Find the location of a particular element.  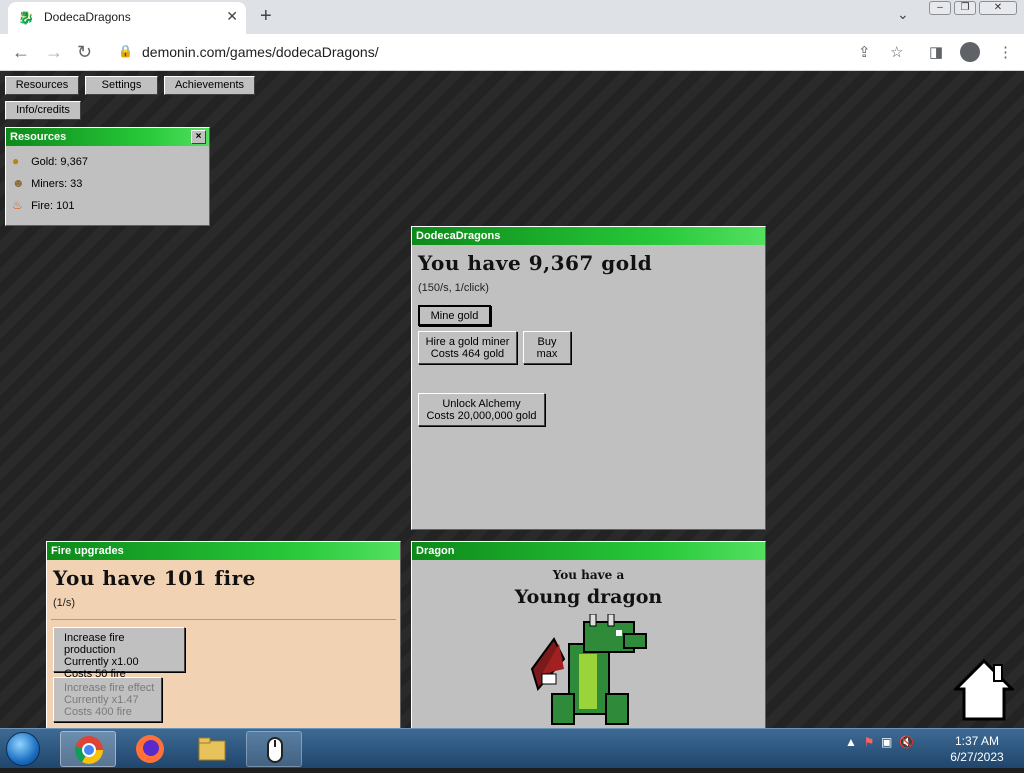

gold-panel-header: DodecaDragons is located at coordinates (588, 236).